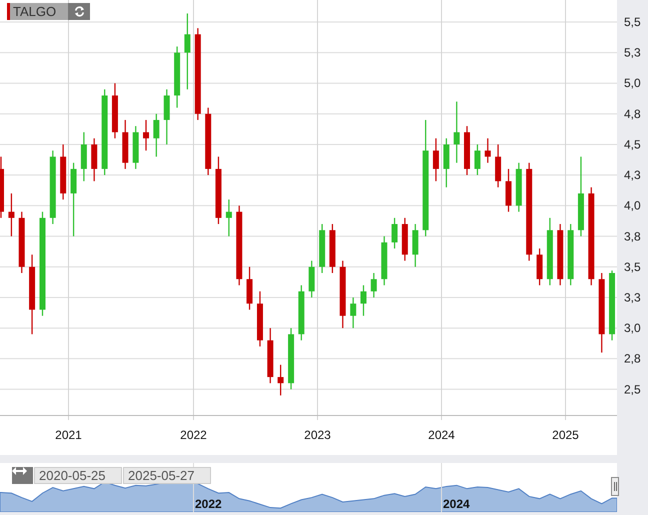  Describe the element at coordinates (456, 504) in the screenshot. I see `navigator-tick-label: 2024` at that location.